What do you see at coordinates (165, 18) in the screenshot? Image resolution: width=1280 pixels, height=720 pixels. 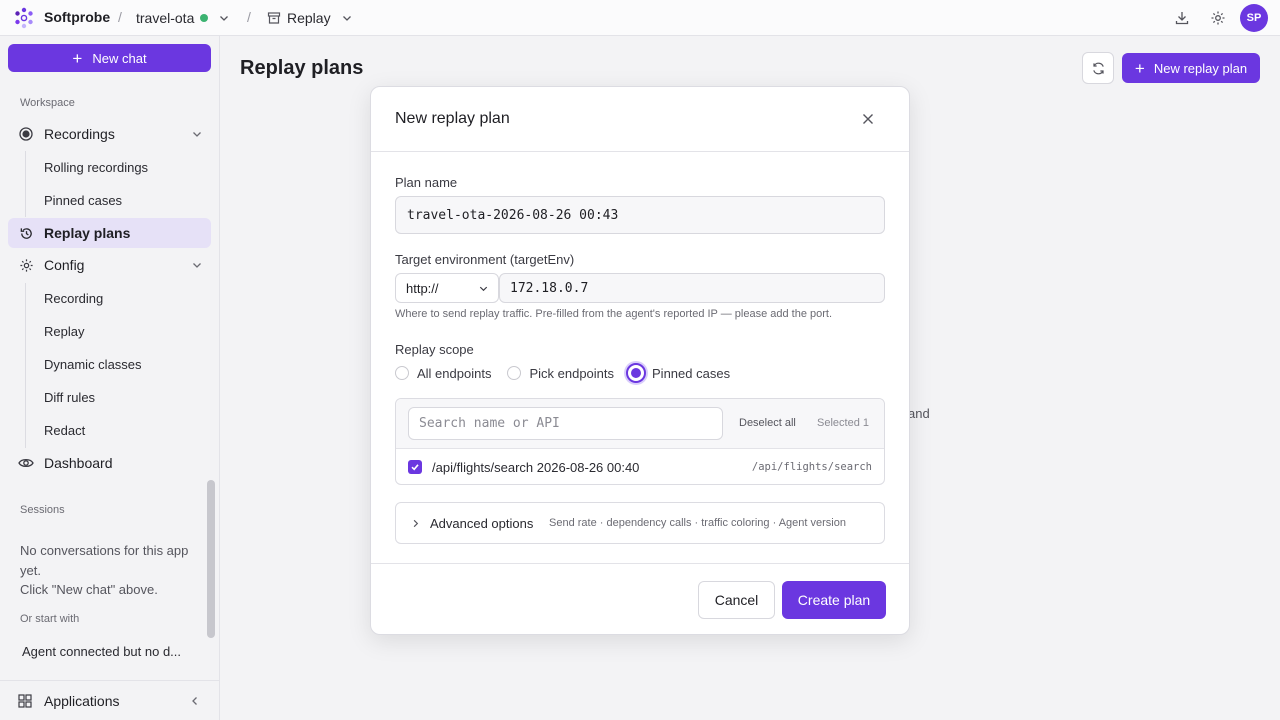 I see `app-name: travel-ota` at bounding box center [165, 18].